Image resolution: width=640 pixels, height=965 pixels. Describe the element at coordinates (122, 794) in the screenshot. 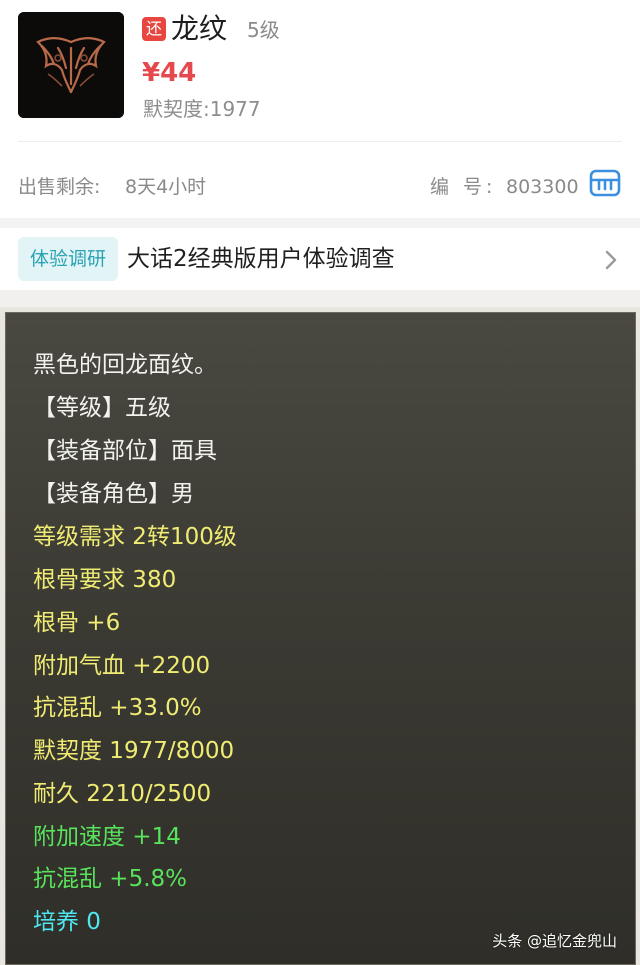

I see `attr-durability: 耐久 2210/2500` at that location.